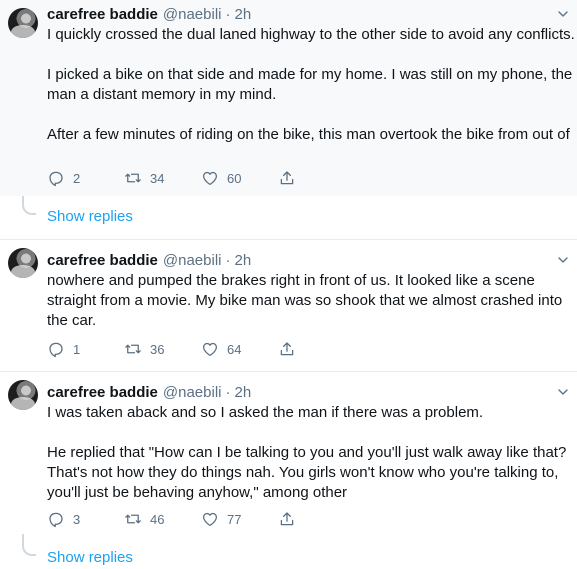 This screenshot has width=577, height=569. I want to click on like-button: 64, so click(239, 349).